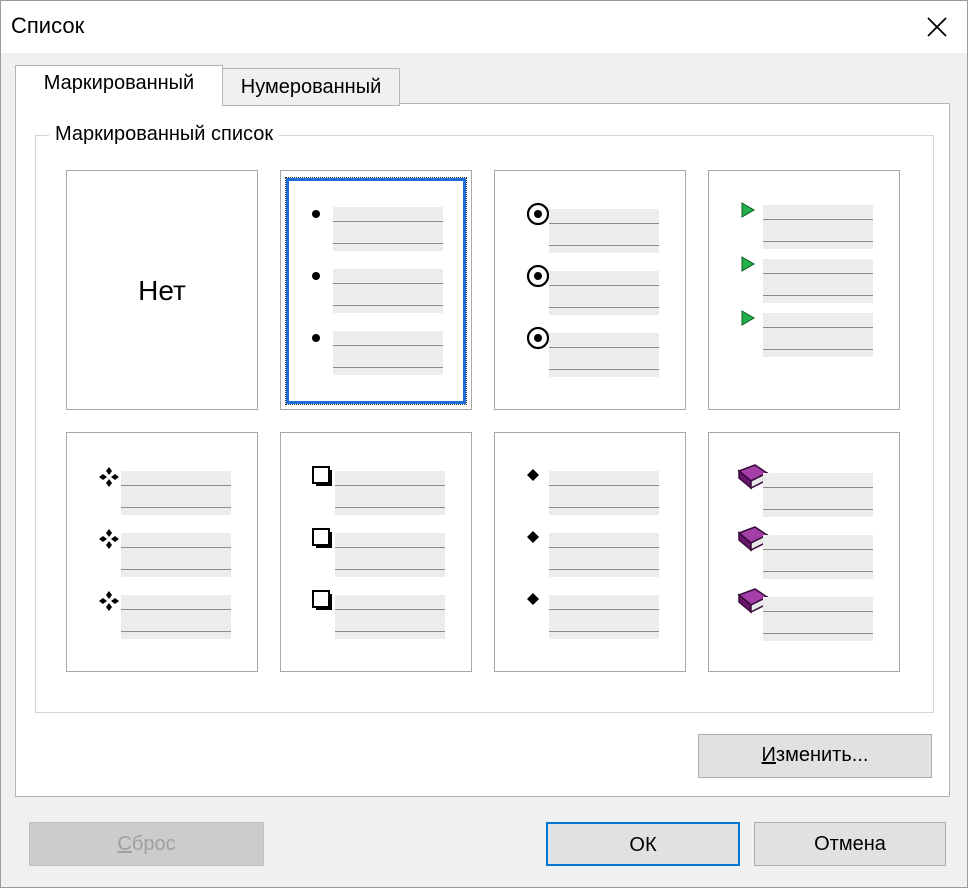 This screenshot has height=888, width=968. I want to click on style-arrow-tile, so click(804, 290).